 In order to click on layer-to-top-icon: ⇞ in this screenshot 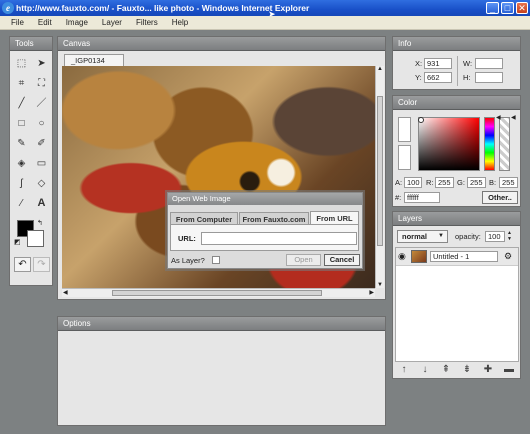, I will do `click(446, 370)`.